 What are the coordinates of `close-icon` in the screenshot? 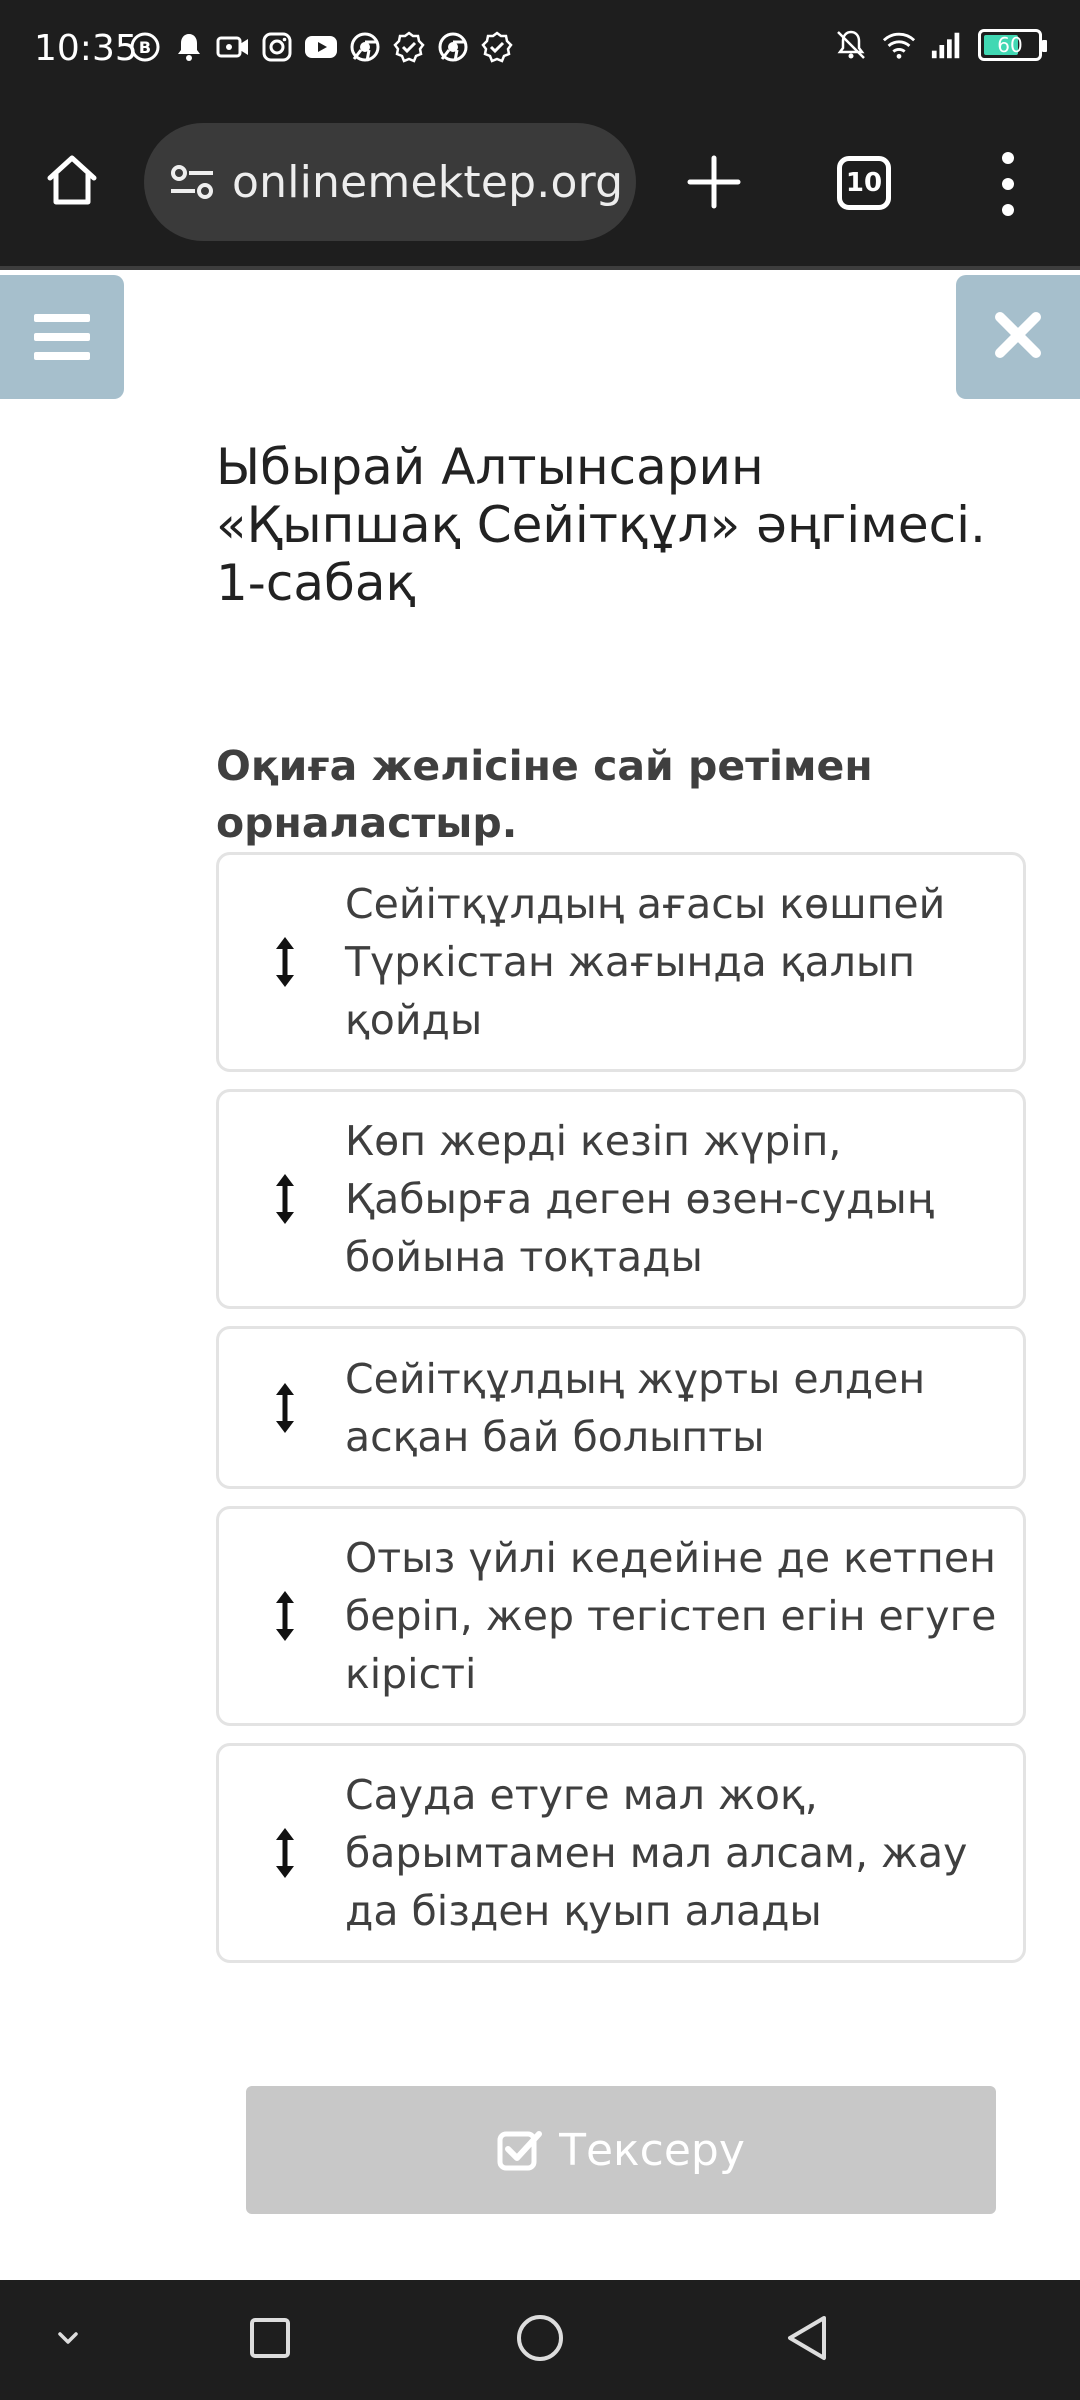 It's located at (1018, 337).